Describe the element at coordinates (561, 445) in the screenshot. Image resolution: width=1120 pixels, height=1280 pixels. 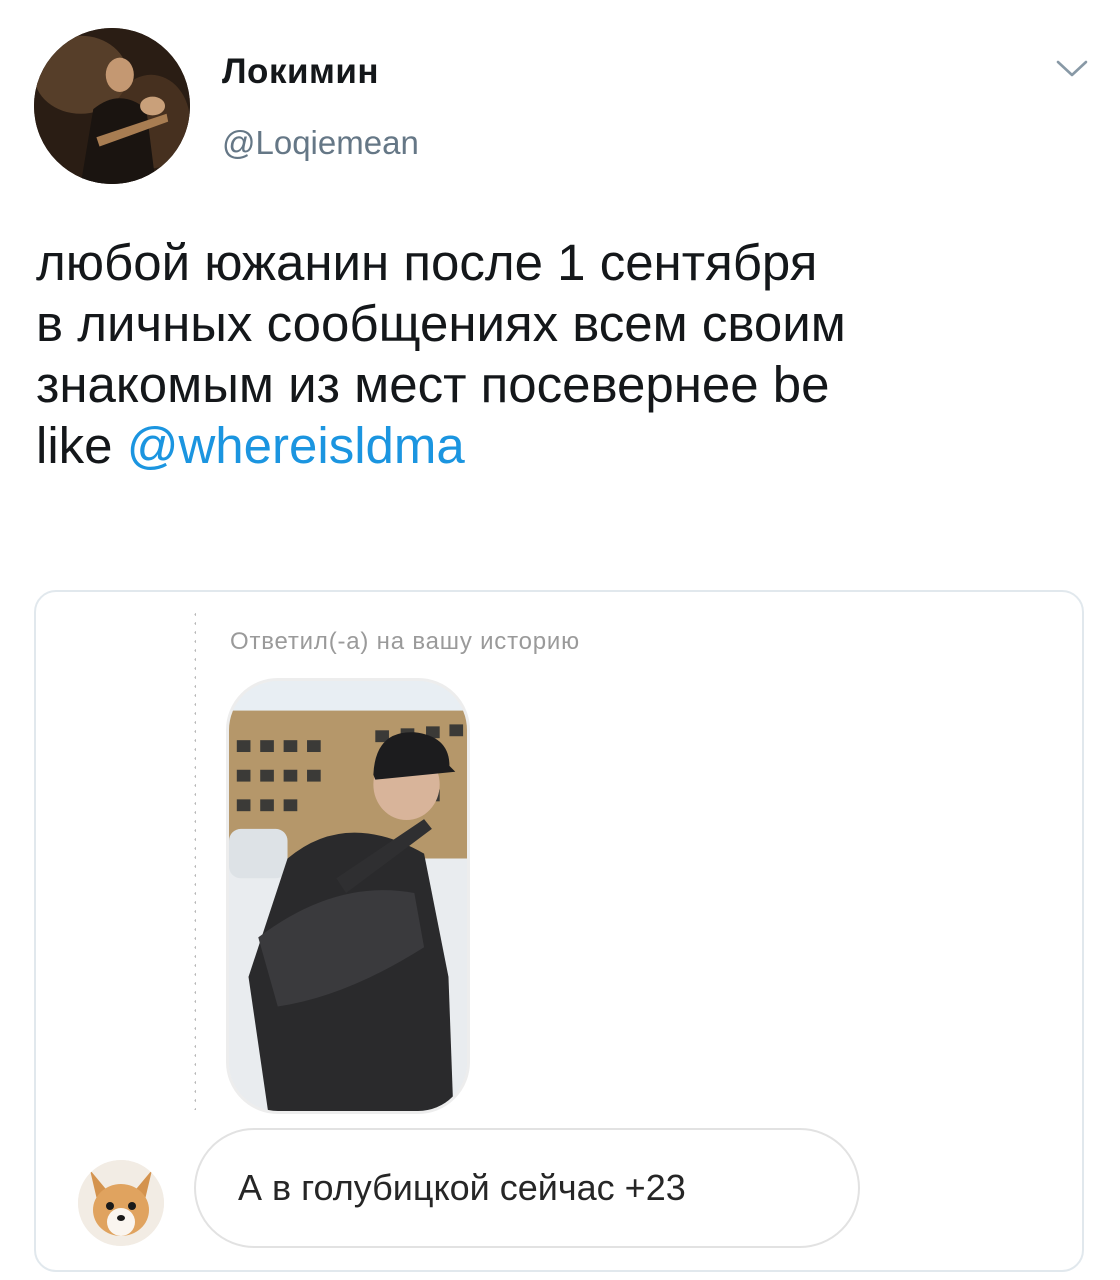
I see `tweet-text-line: like @whereisldma` at that location.